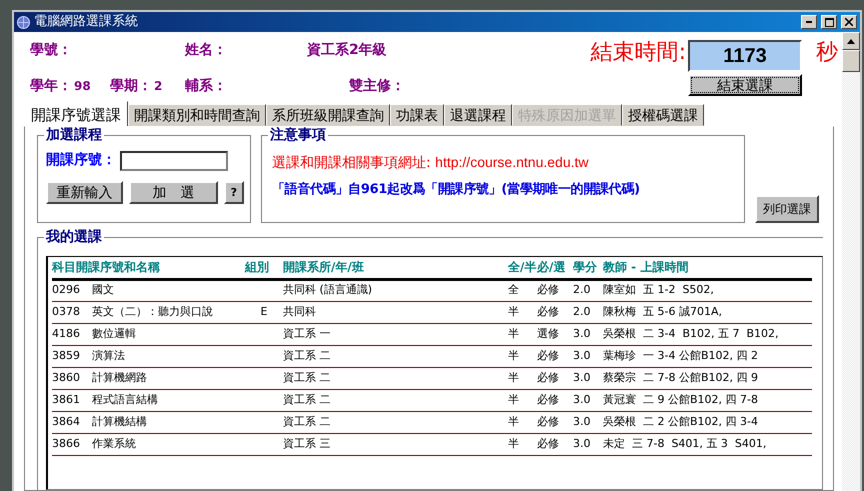  What do you see at coordinates (264, 312) in the screenshot?
I see `table-cell: E` at bounding box center [264, 312].